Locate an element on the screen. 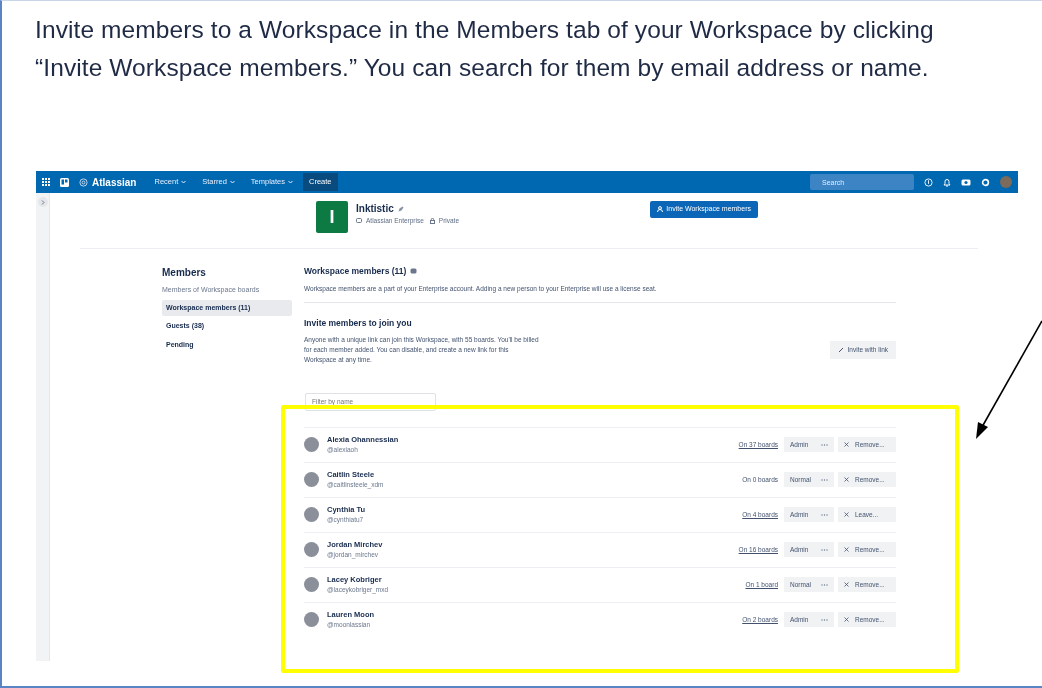  sidebar-title: Members is located at coordinates (184, 273).